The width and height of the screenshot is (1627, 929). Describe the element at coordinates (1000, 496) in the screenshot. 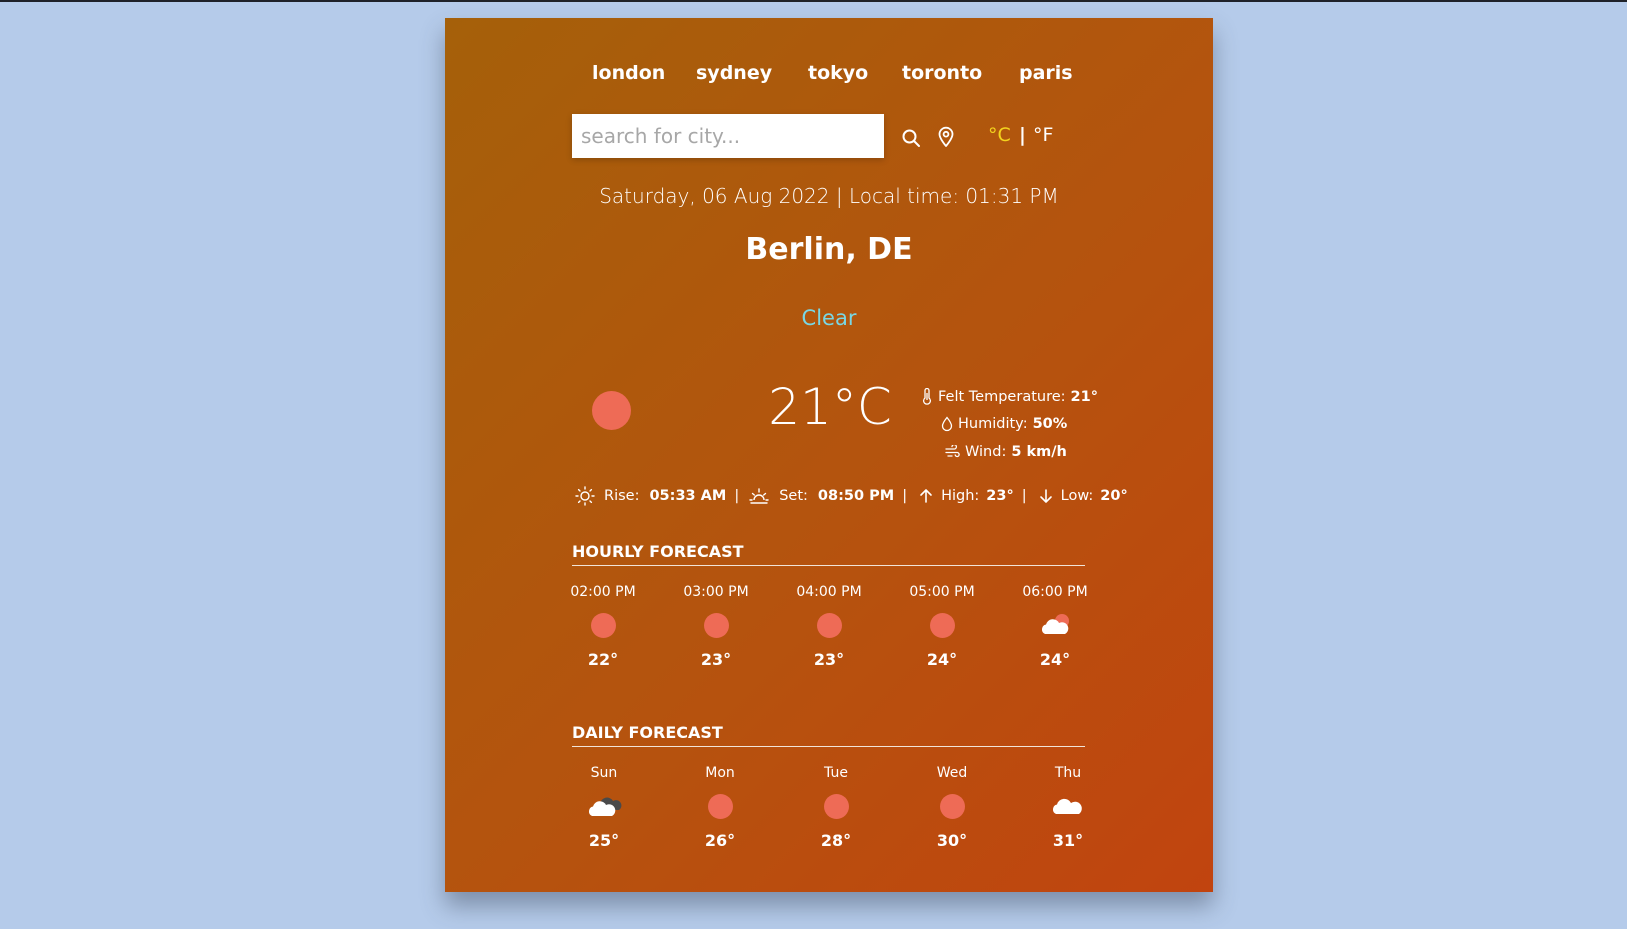

I see `high-value: 23°` at that location.